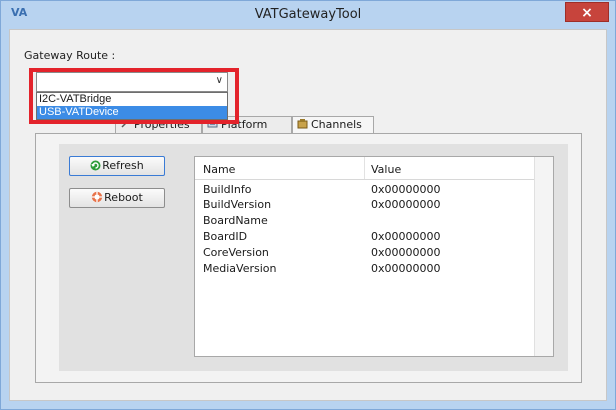 The image size is (616, 410). Describe the element at coordinates (543, 256) in the screenshot. I see `vertical-scrollbar` at that location.